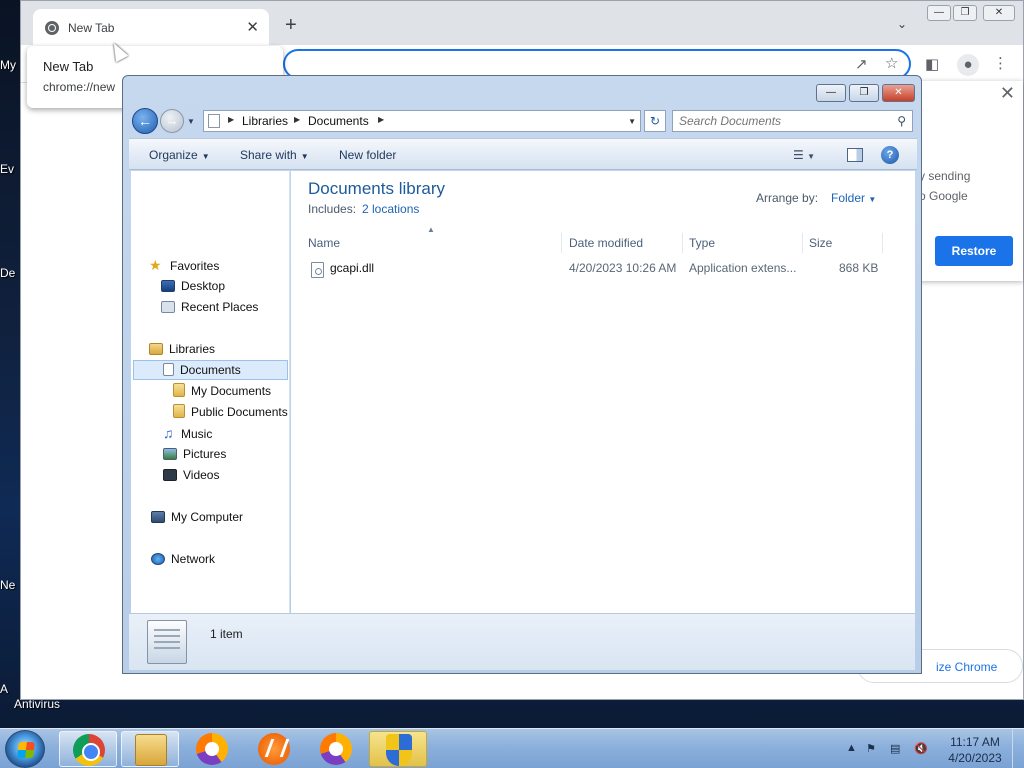 The height and width of the screenshot is (768, 1024). What do you see at coordinates (939, 13) in the screenshot?
I see `chrome-minimize-button: —` at bounding box center [939, 13].